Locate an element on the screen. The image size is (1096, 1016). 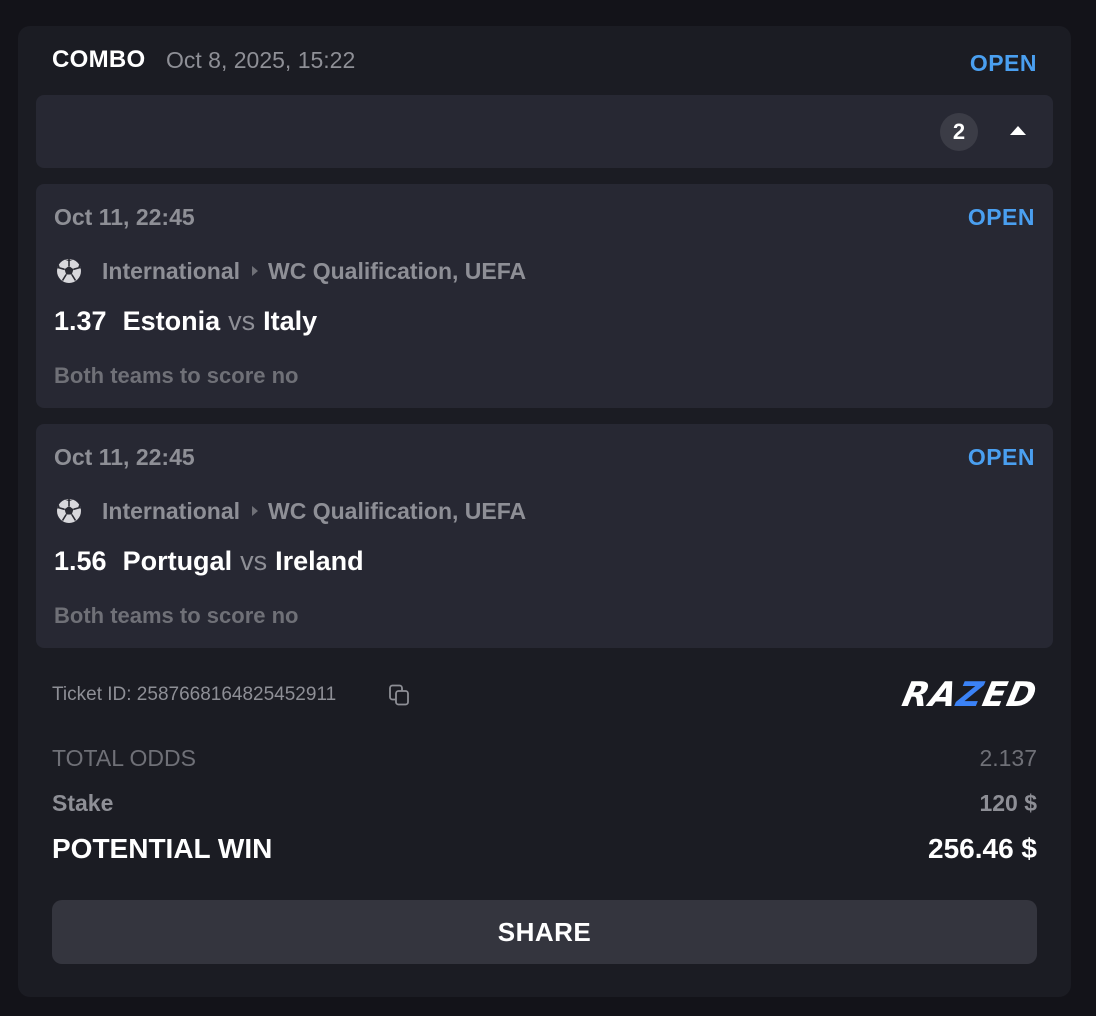
away-team: Ireland is located at coordinates (319, 561).